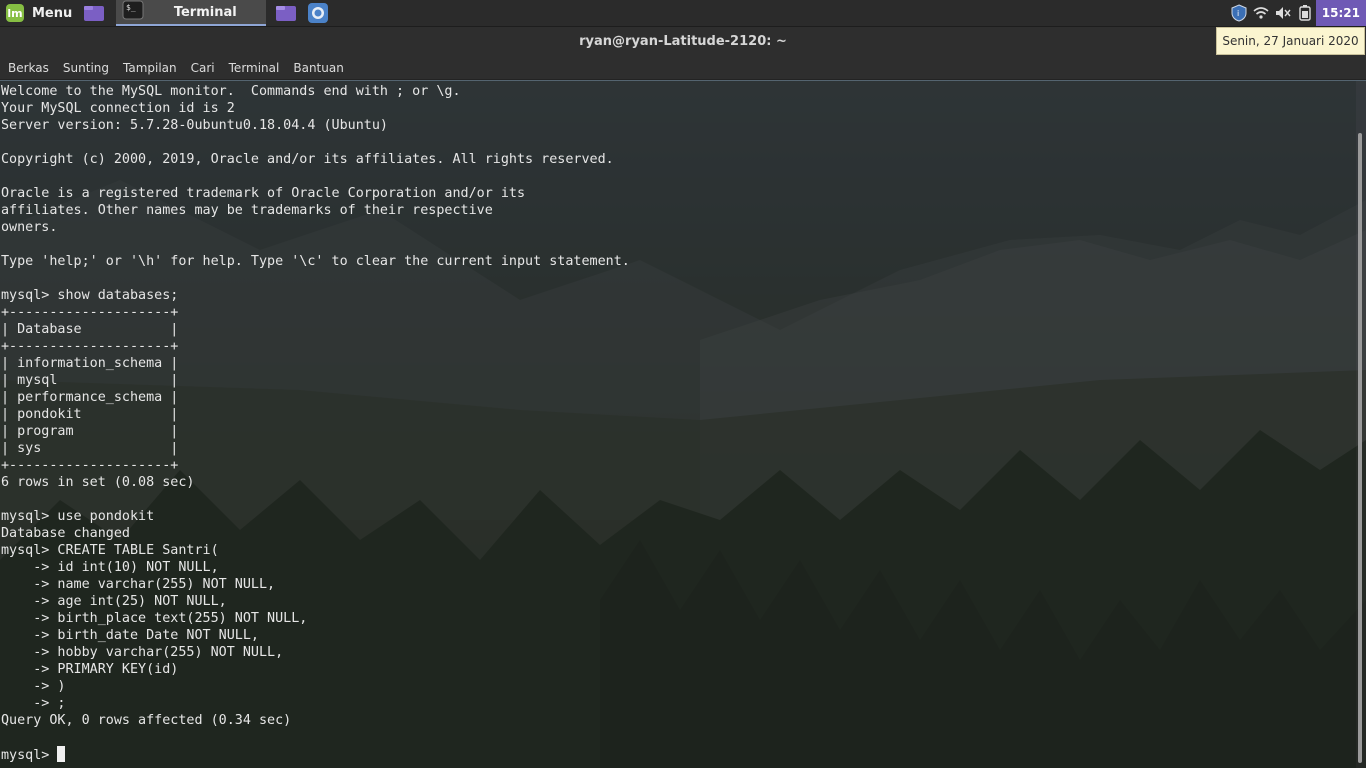 The image size is (1366, 768). Describe the element at coordinates (254, 68) in the screenshot. I see `menu-terminal: Terminal` at that location.